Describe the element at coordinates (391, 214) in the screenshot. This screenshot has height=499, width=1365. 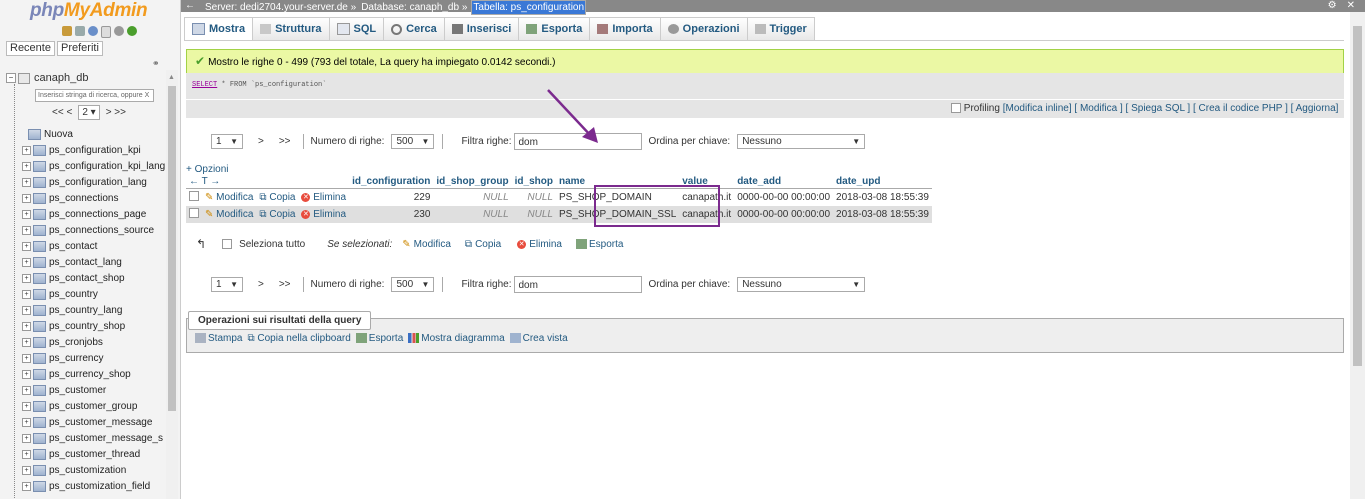
I see `cell-id: 230` at that location.